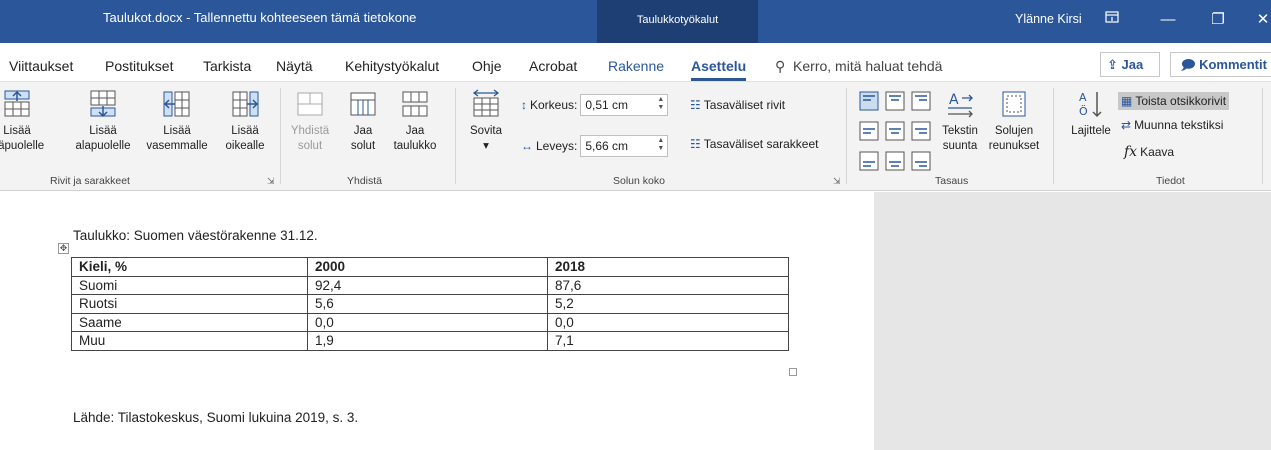 The height and width of the screenshot is (450, 1271). Describe the element at coordinates (761, 144) in the screenshot. I see `distribute-columns-label: Tasaväliset sarakkeet` at that location.